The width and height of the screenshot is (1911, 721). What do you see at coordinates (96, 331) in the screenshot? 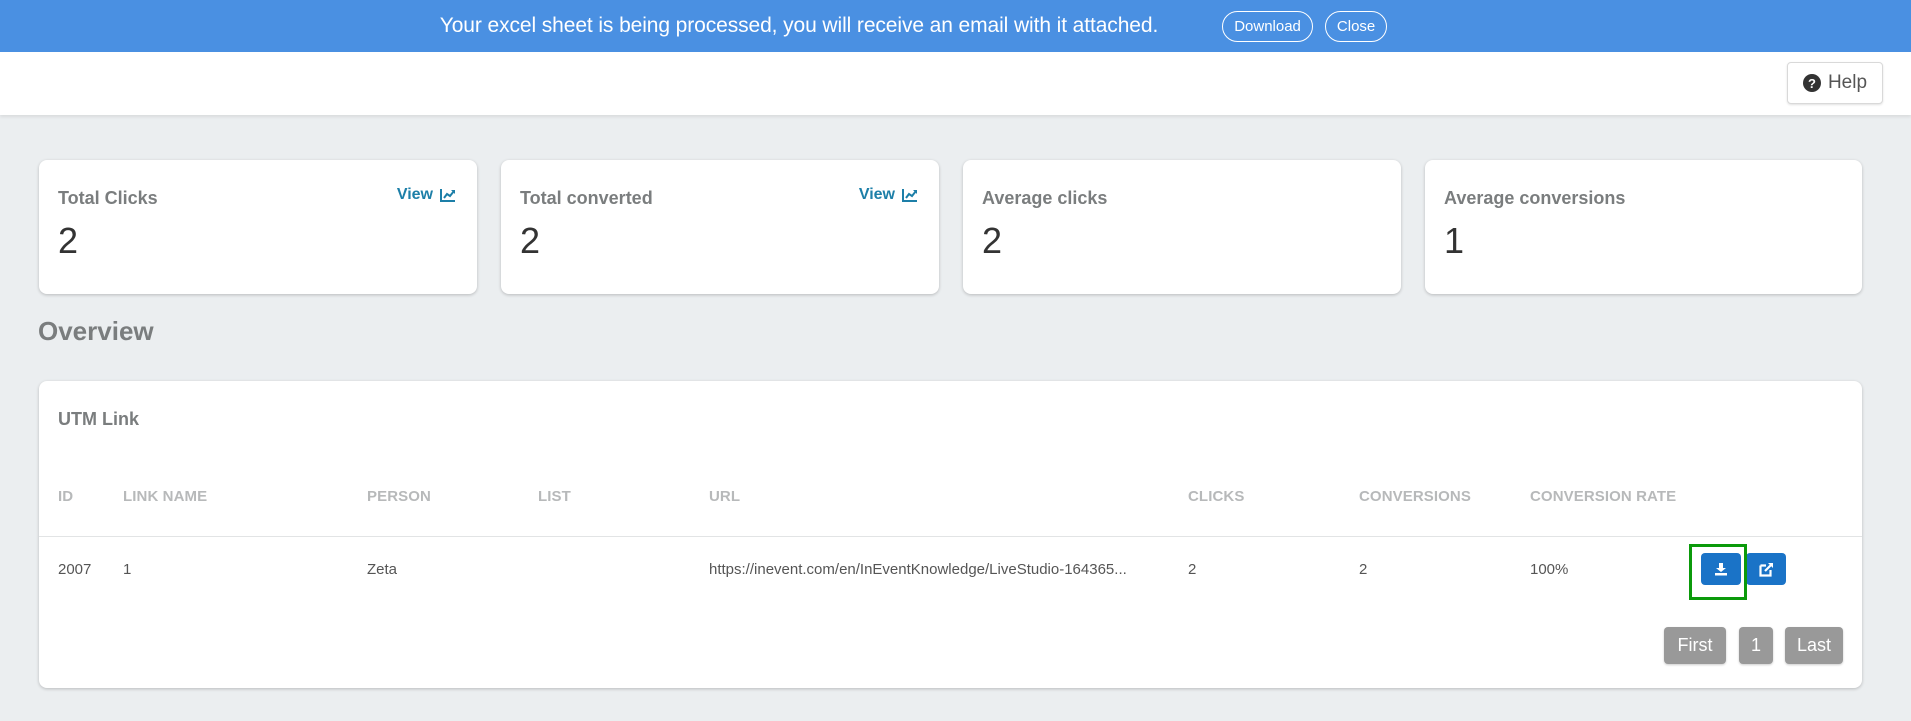
I see `overview-heading: Overview` at bounding box center [96, 331].